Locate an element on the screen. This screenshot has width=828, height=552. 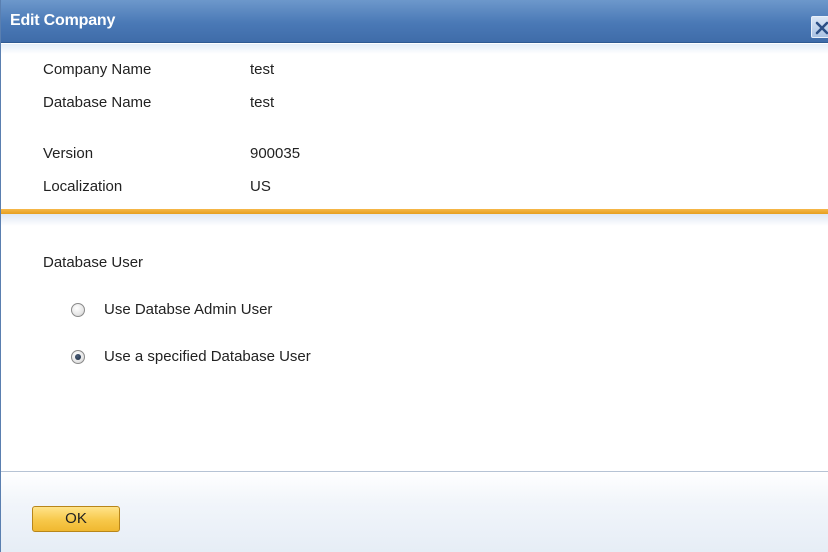
radio-specified-user-label: Use a specified Database User is located at coordinates (207, 357).